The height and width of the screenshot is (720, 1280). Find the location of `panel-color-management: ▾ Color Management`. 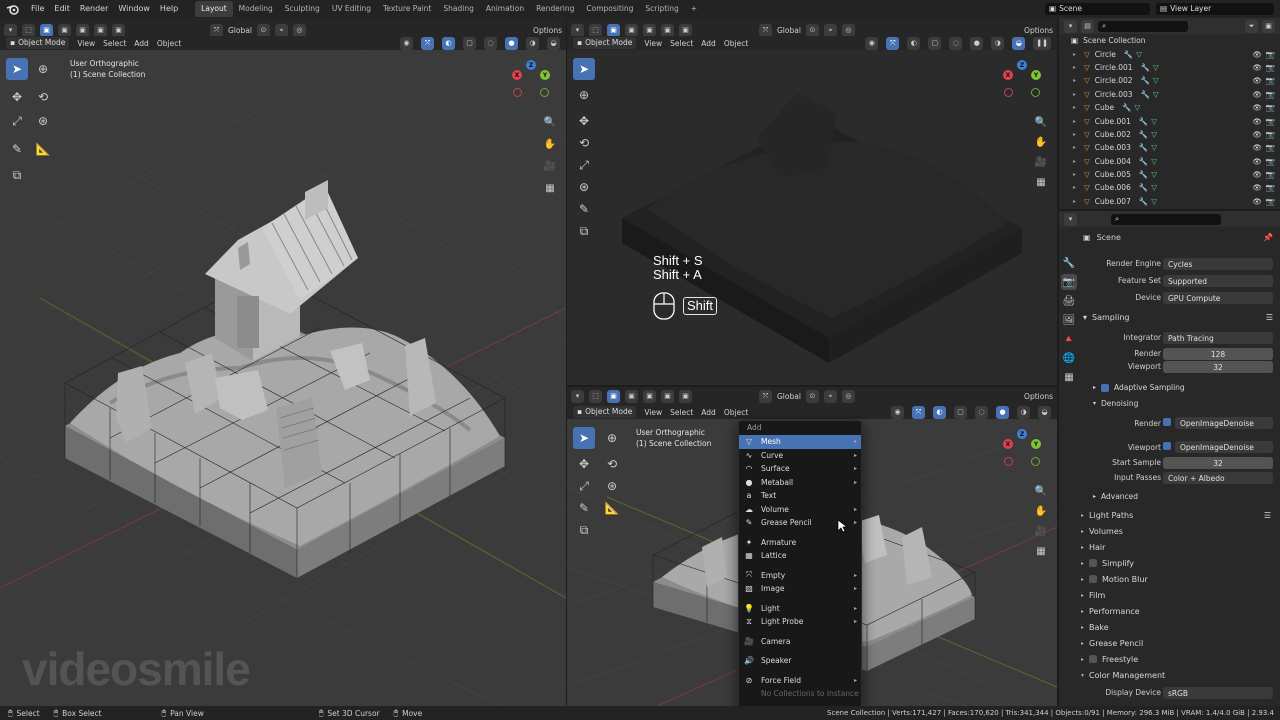

panel-color-management: ▾ Color Management is located at coordinates (1178, 675).